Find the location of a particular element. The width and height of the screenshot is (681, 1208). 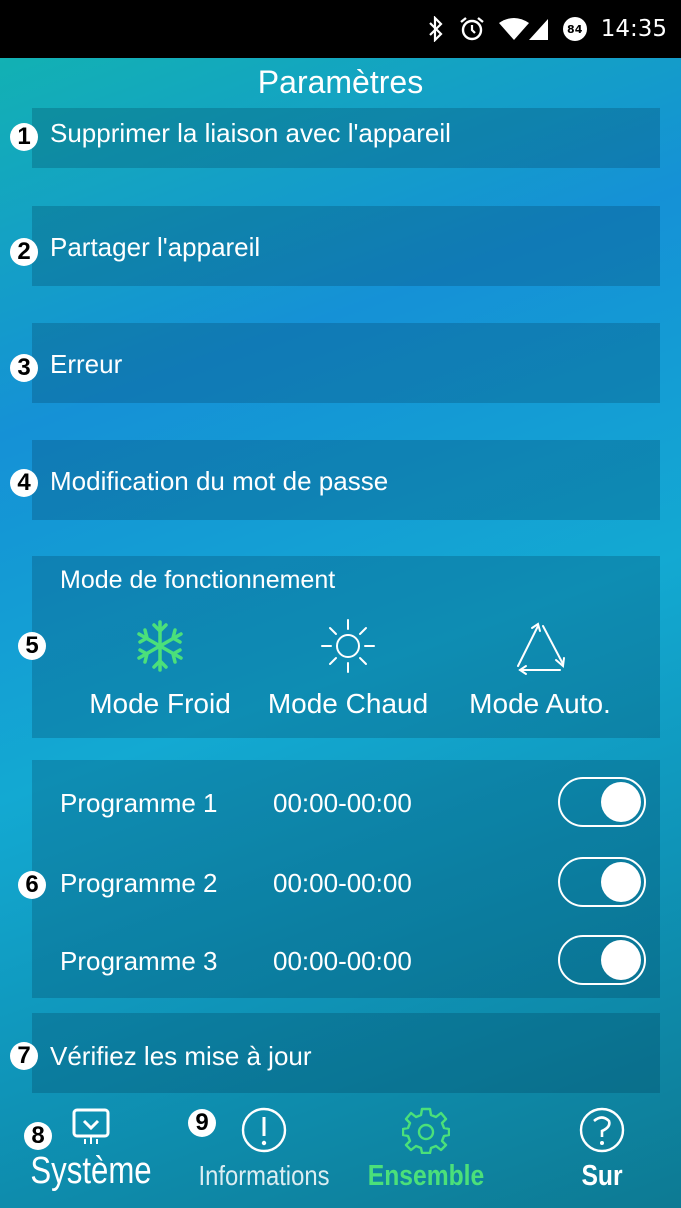

mode-auto-button: Mode Auto. is located at coordinates (540, 668).